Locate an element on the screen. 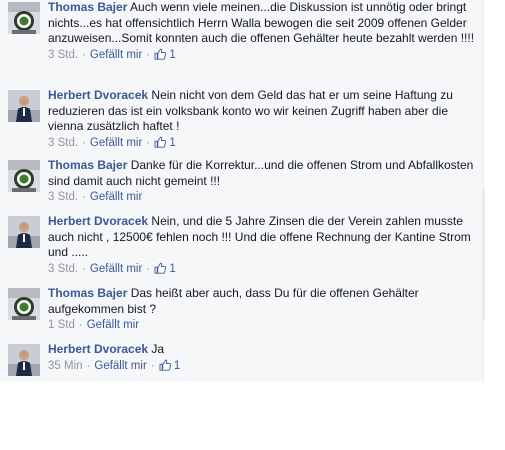 This screenshot has width=505, height=450. comment-timestamp: 35 Min is located at coordinates (65, 366).